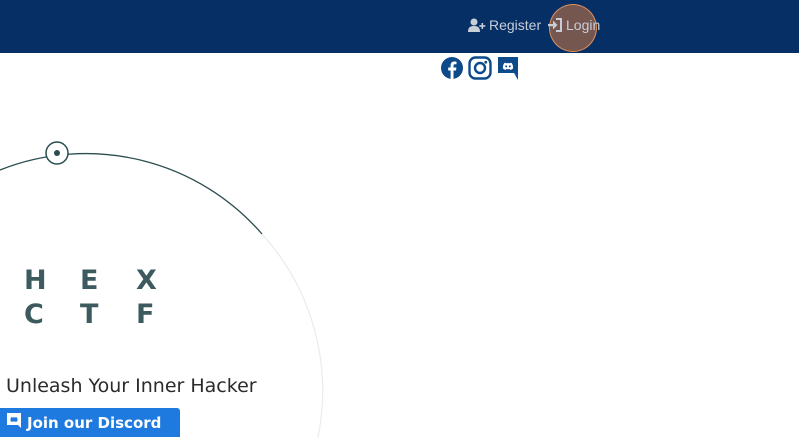 This screenshot has width=799, height=437. What do you see at coordinates (34, 314) in the screenshot?
I see `logo-letter: C` at bounding box center [34, 314].